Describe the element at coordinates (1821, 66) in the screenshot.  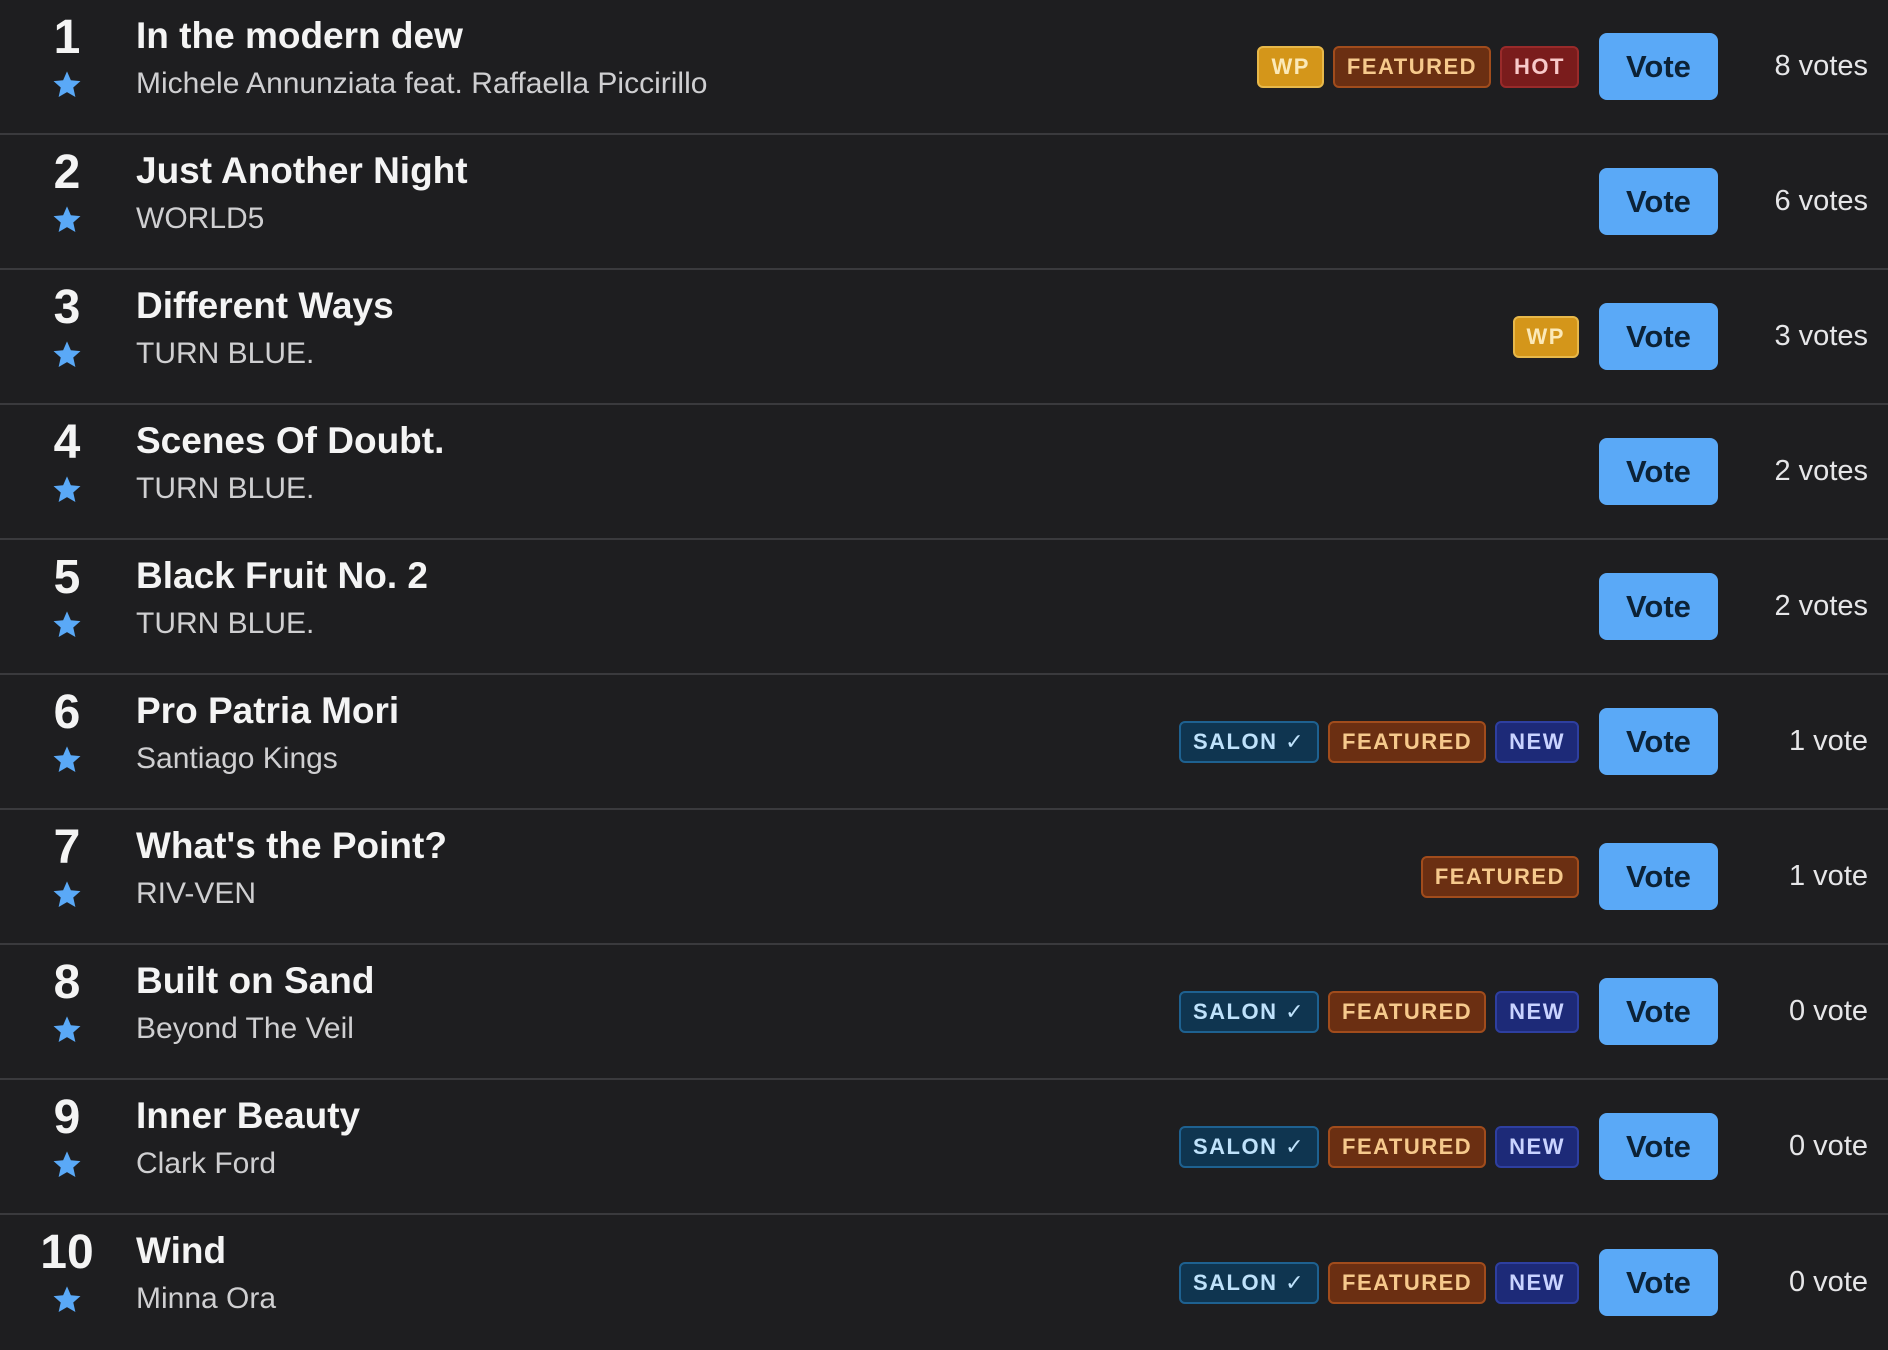
I see `vote-count: 8 votes` at that location.